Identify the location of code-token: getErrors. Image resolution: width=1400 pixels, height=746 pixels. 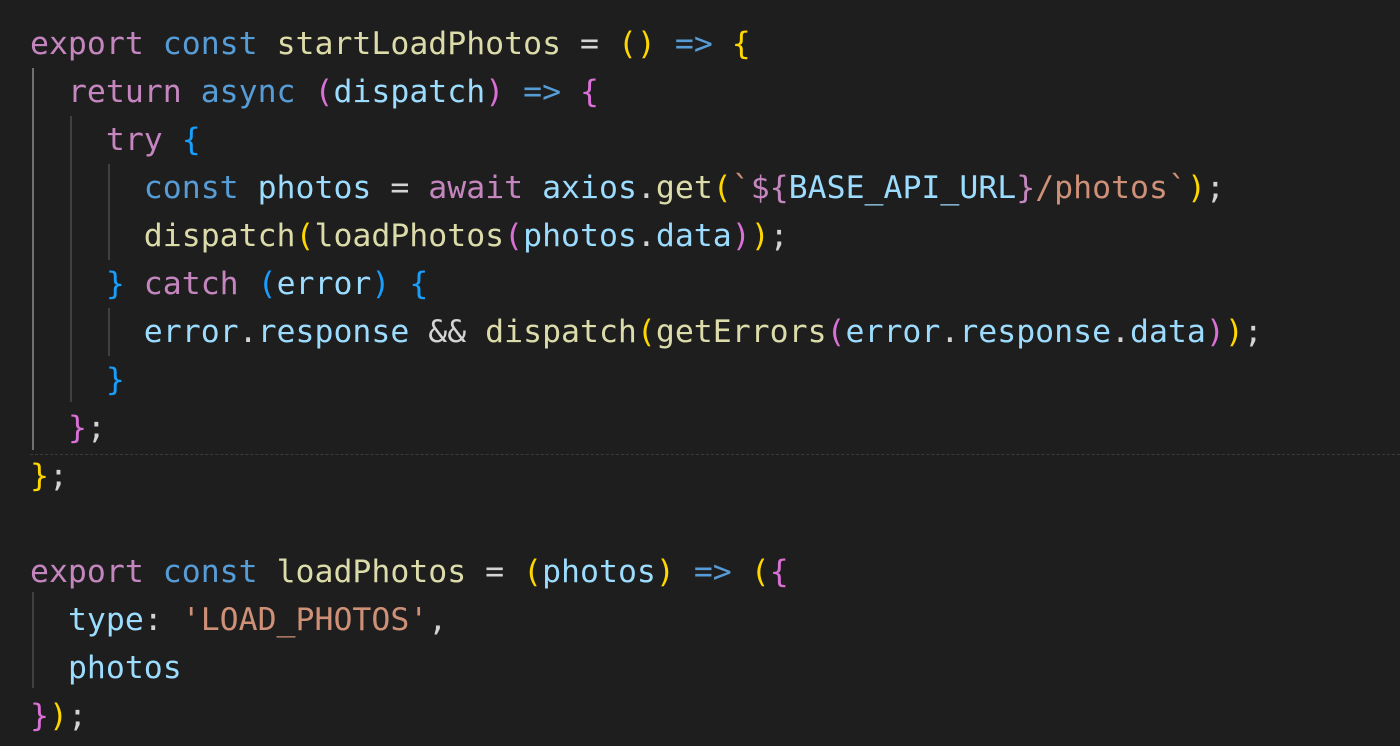
(741, 332).